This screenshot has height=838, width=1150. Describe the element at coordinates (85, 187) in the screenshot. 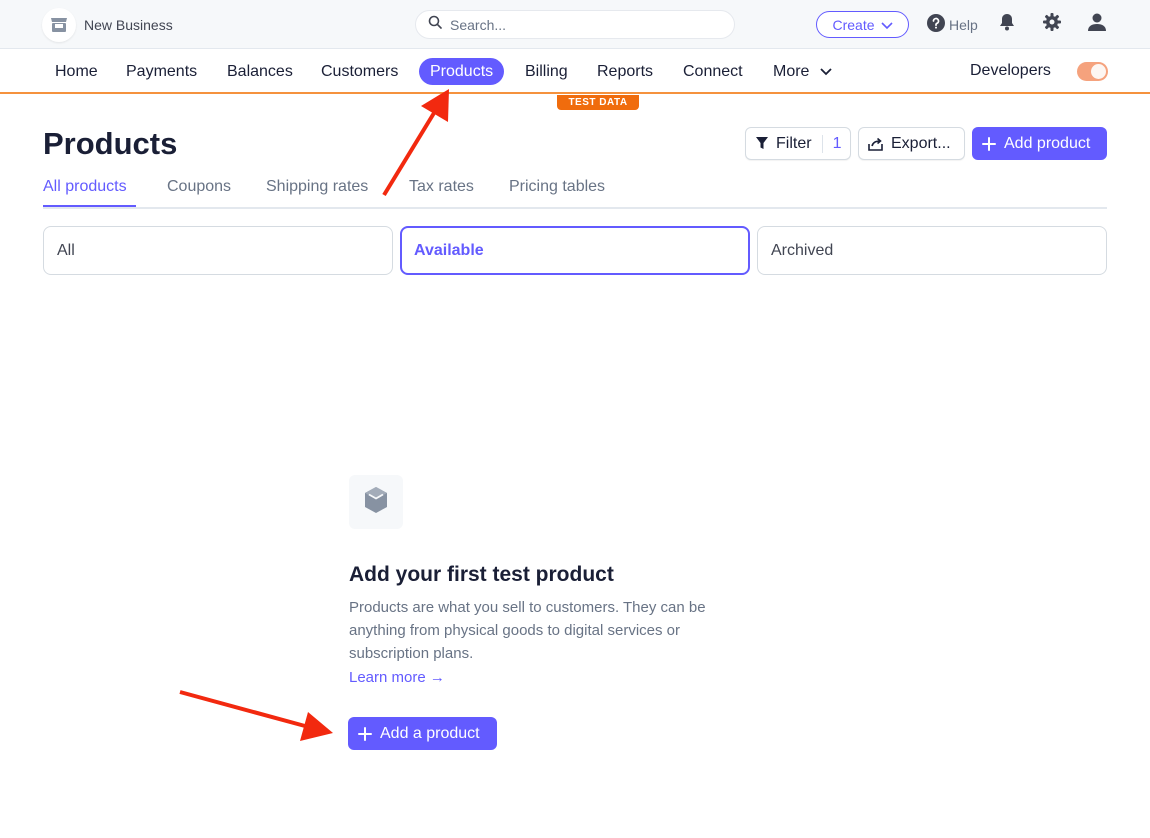

I see `tab-all-products: All products` at that location.